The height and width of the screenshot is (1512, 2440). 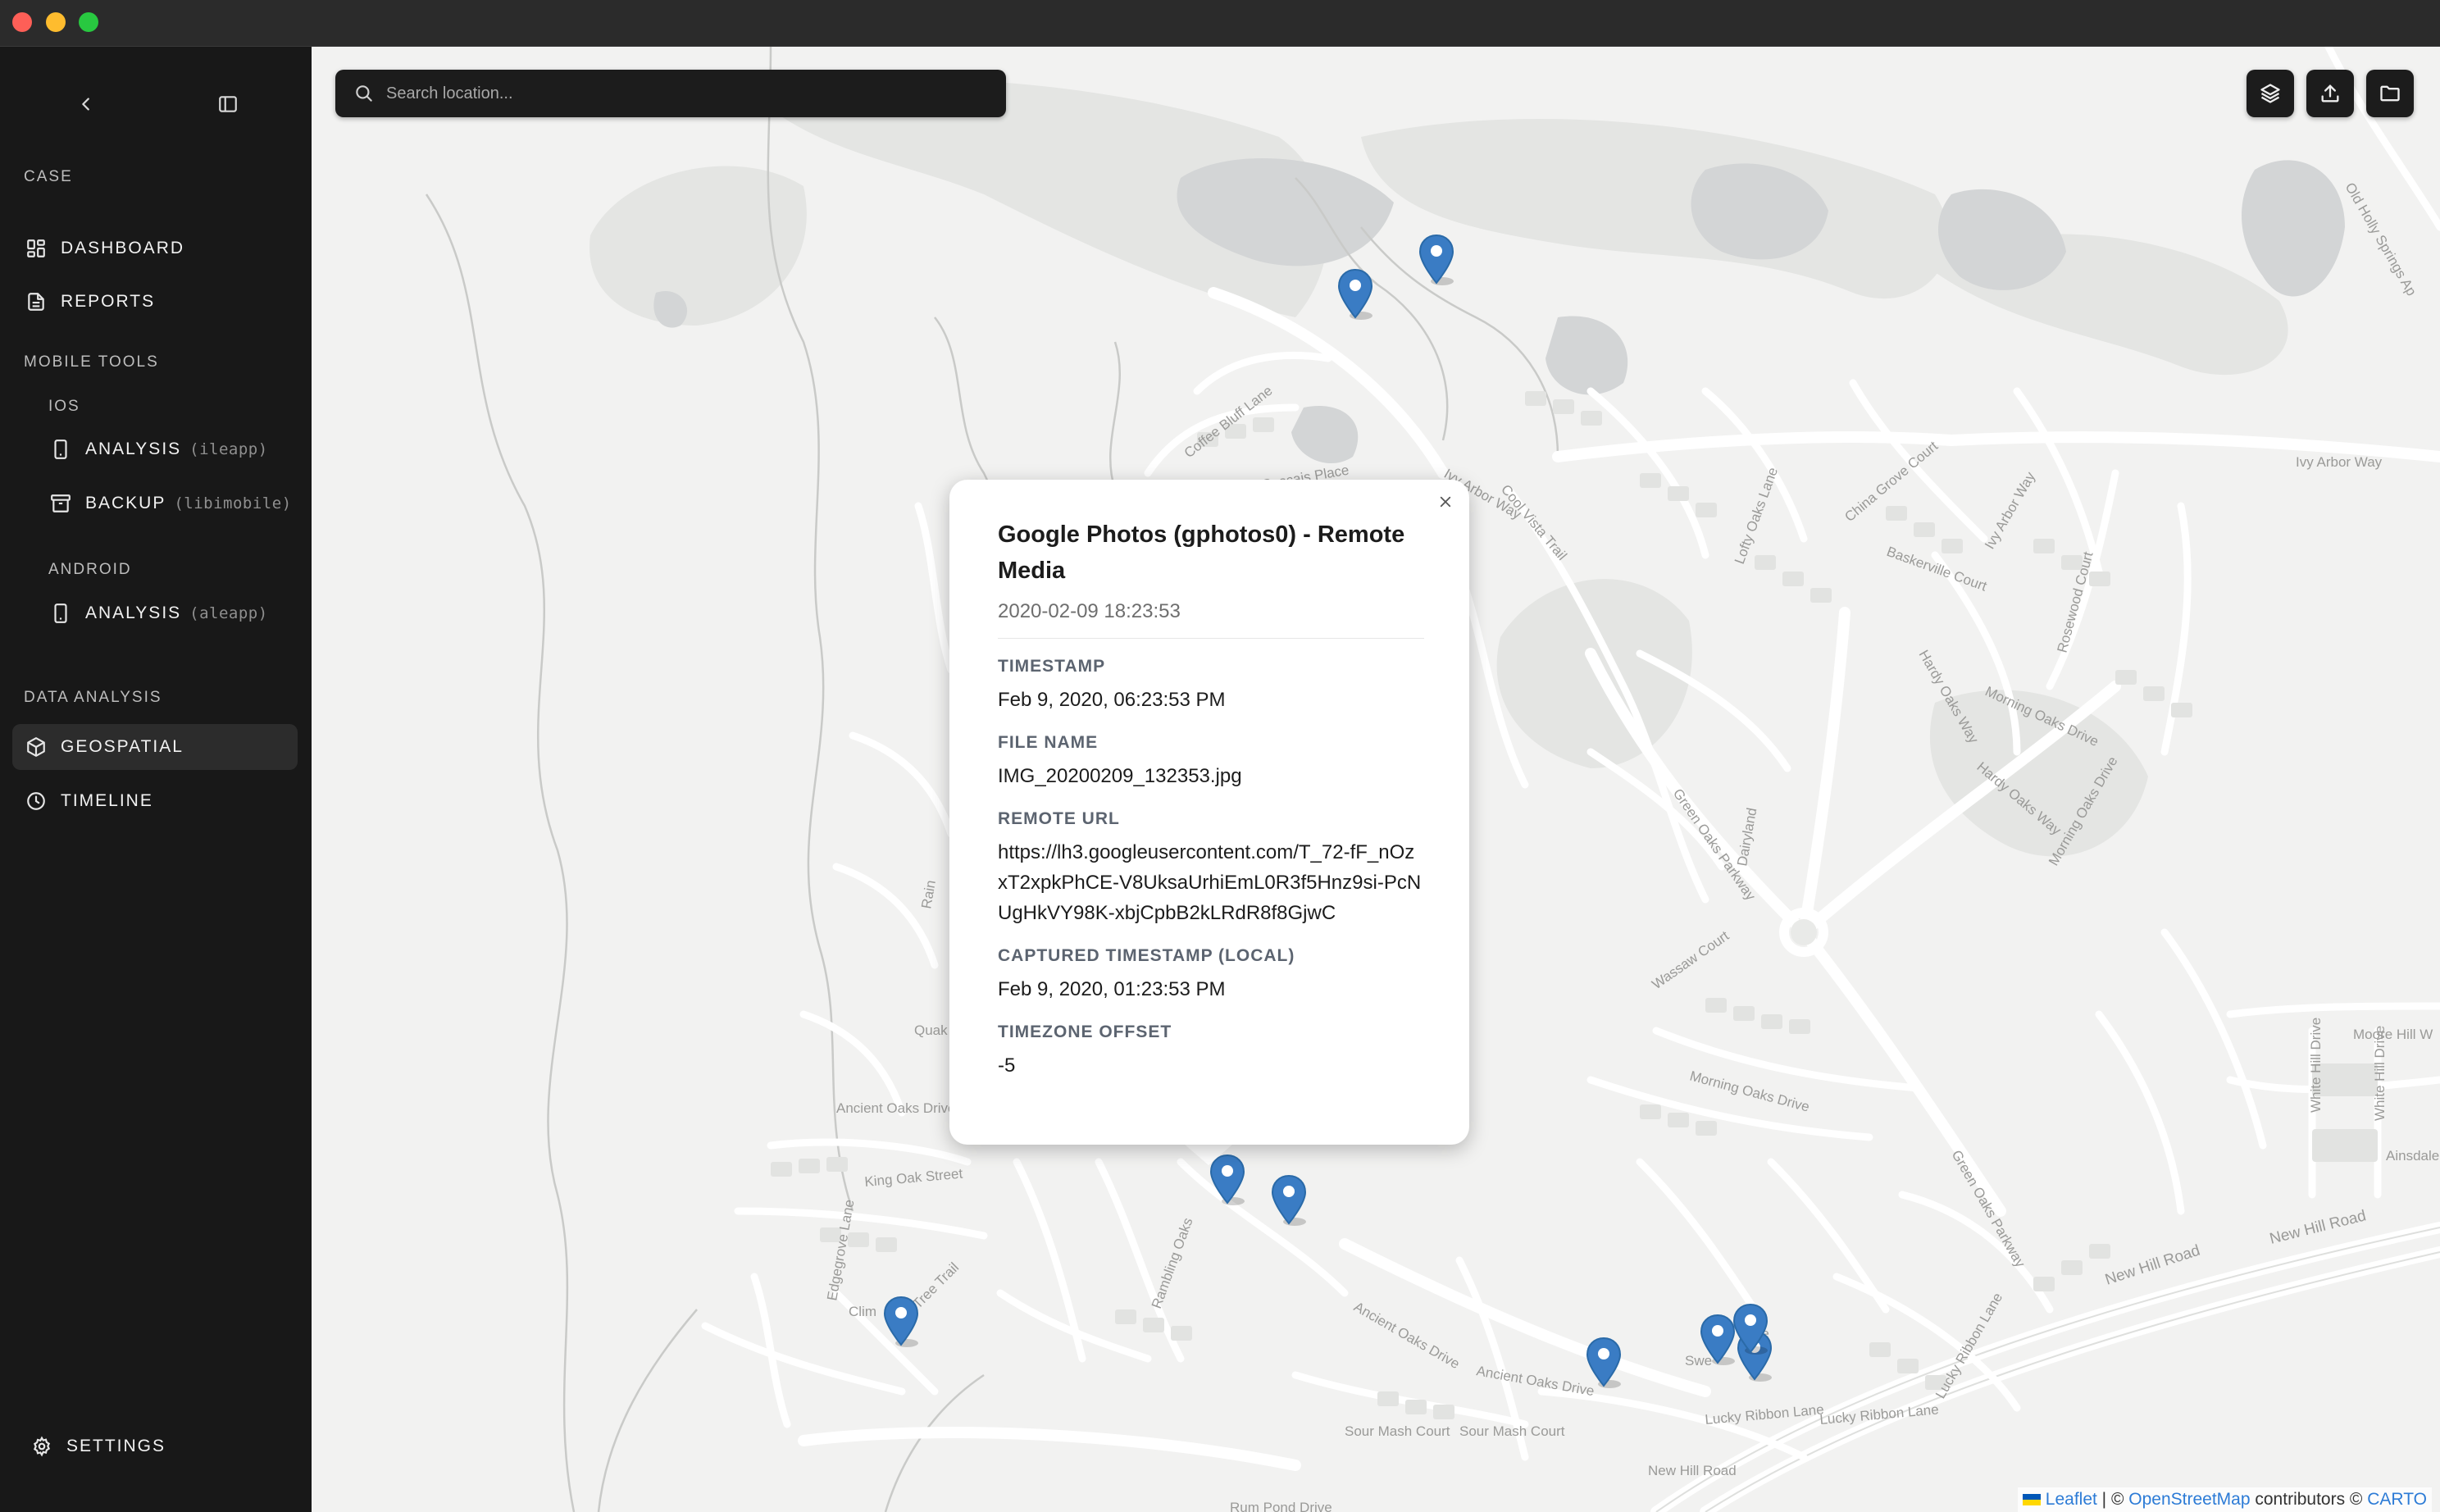 I want to click on field-label: FILE NAME, so click(x=1048, y=742).